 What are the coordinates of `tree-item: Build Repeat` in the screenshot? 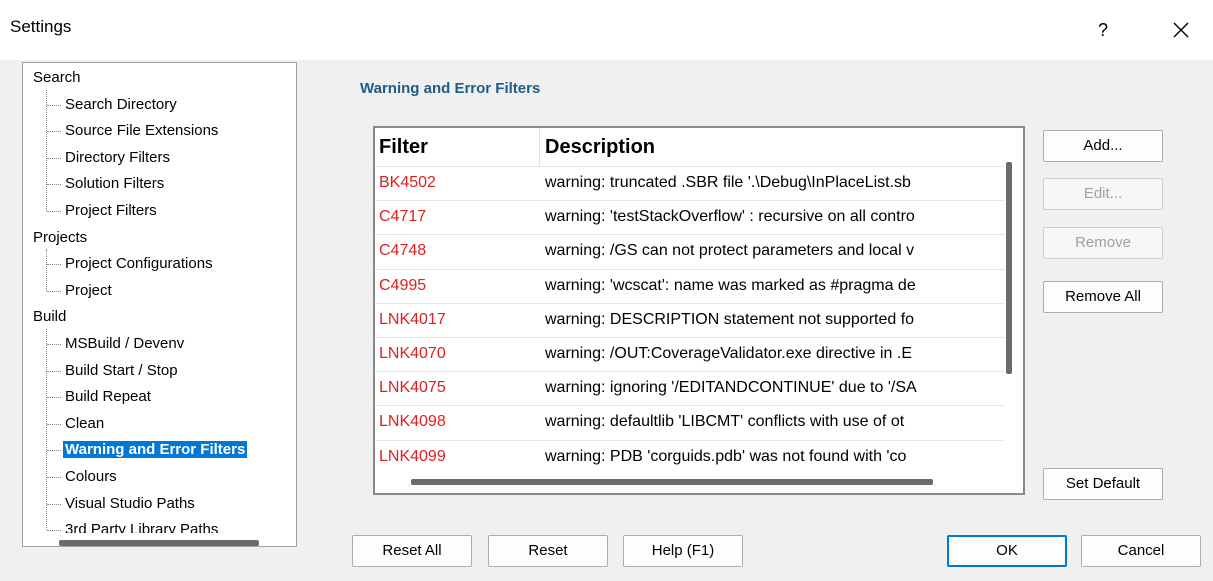 It's located at (88, 396).